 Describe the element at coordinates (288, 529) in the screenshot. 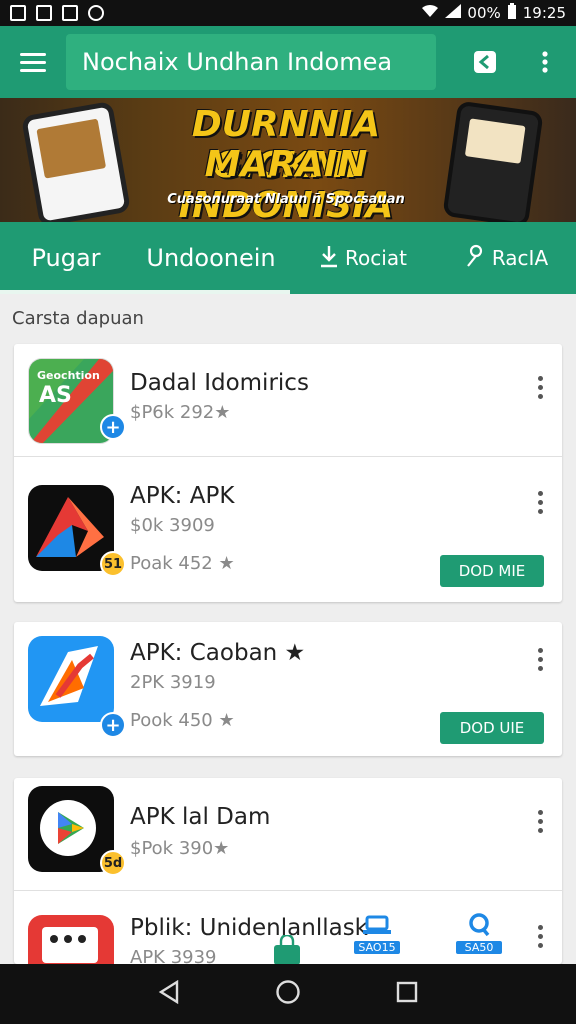

I see `list-item: 51 APK: APK $0k 3909 Poak 452 ★ DOD MIE` at that location.